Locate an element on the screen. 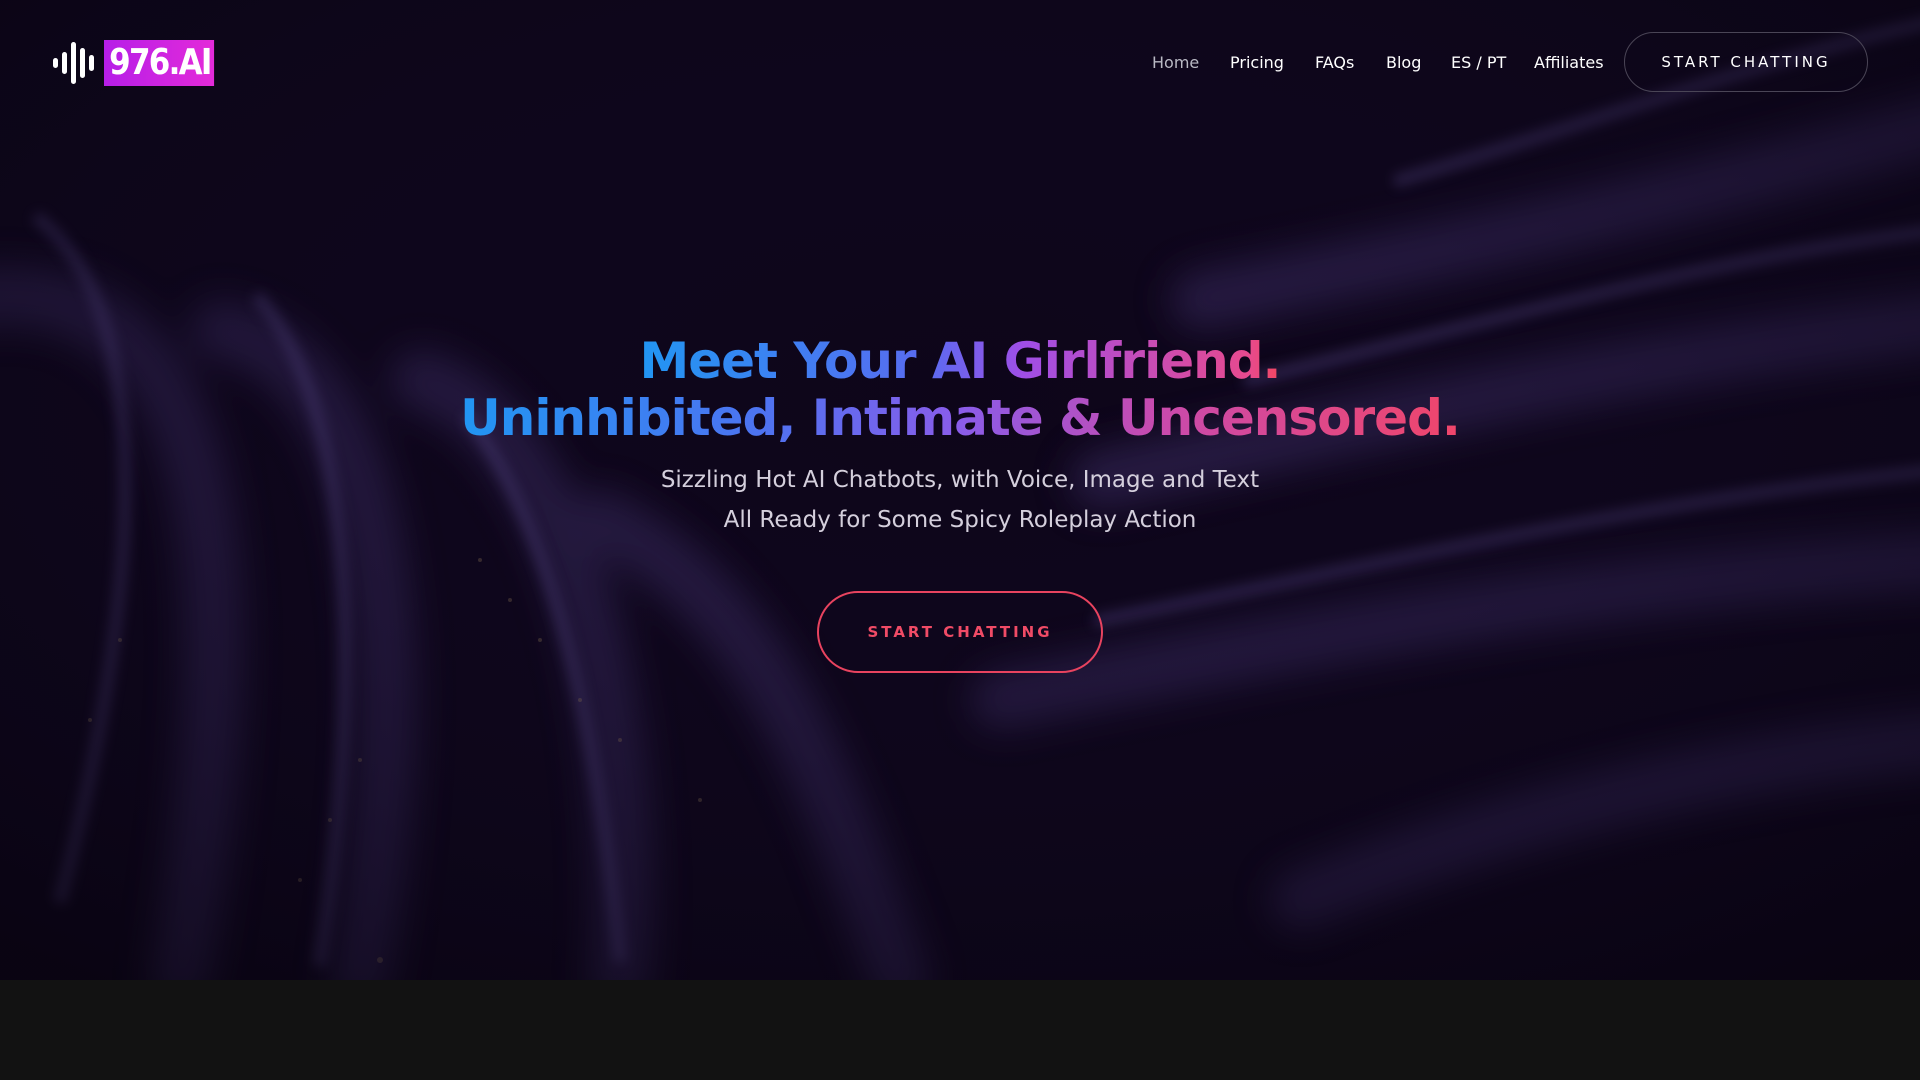 The height and width of the screenshot is (1080, 1920). hero-headline-line2: Uninhibited, Intimate & Uncensored. is located at coordinates (960, 418).